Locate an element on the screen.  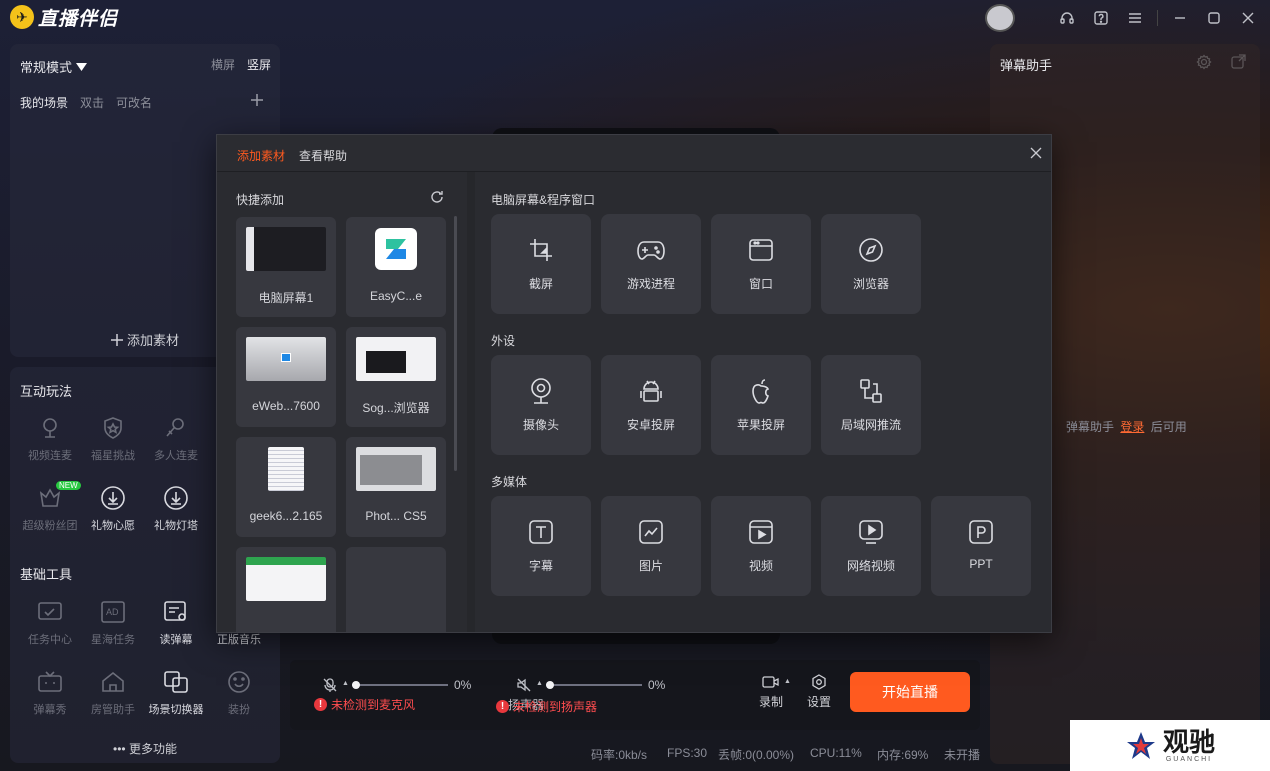
quick-item: Phot... CS5 is located at coordinates (396, 487).